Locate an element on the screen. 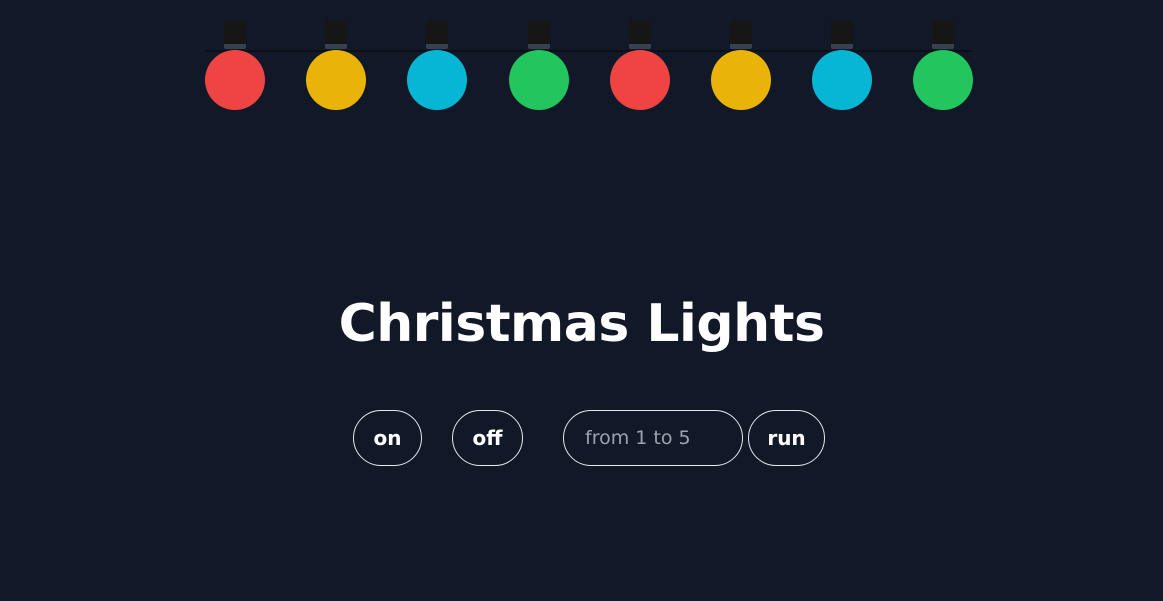  run-button: run is located at coordinates (786, 438).